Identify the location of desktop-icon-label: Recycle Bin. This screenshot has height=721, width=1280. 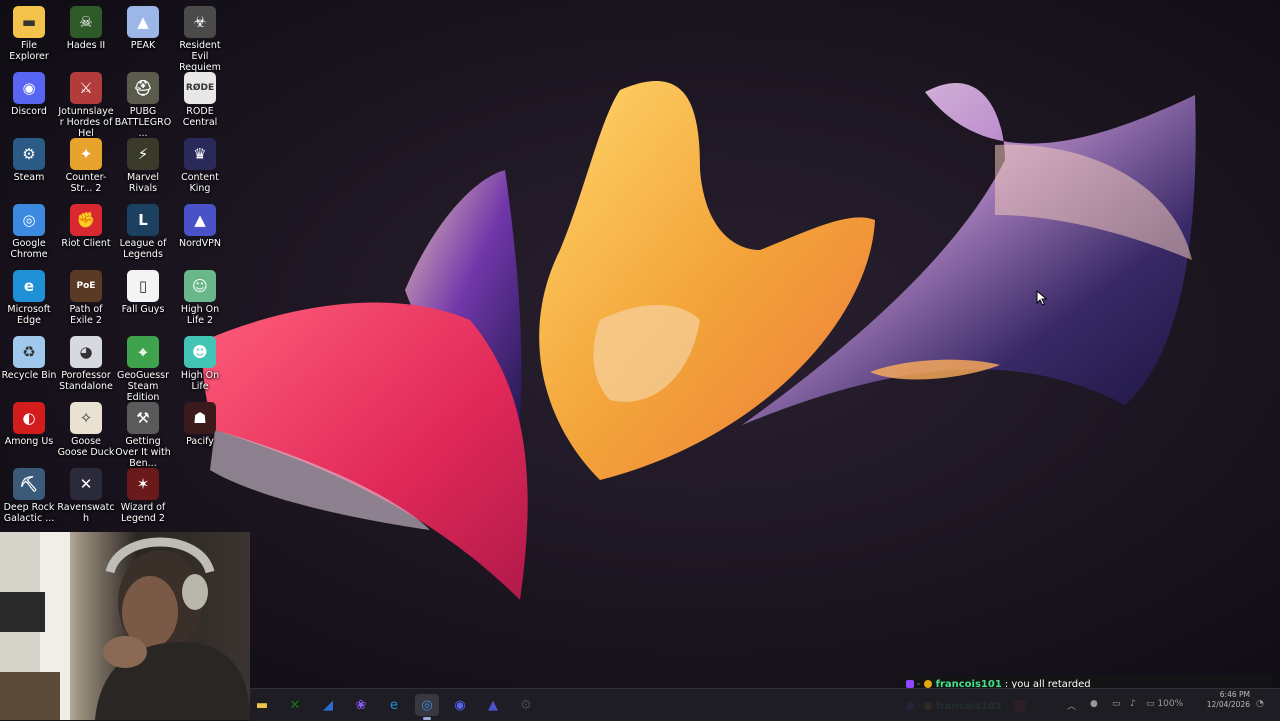
(29, 375).